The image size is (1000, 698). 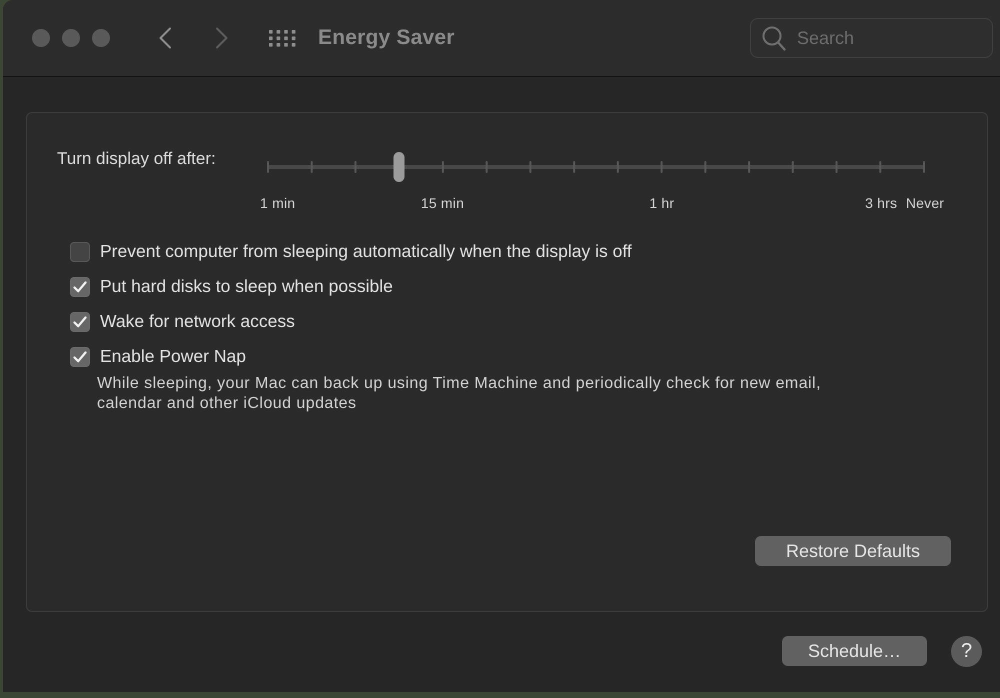 What do you see at coordinates (774, 38) in the screenshot?
I see `search-icon` at bounding box center [774, 38].